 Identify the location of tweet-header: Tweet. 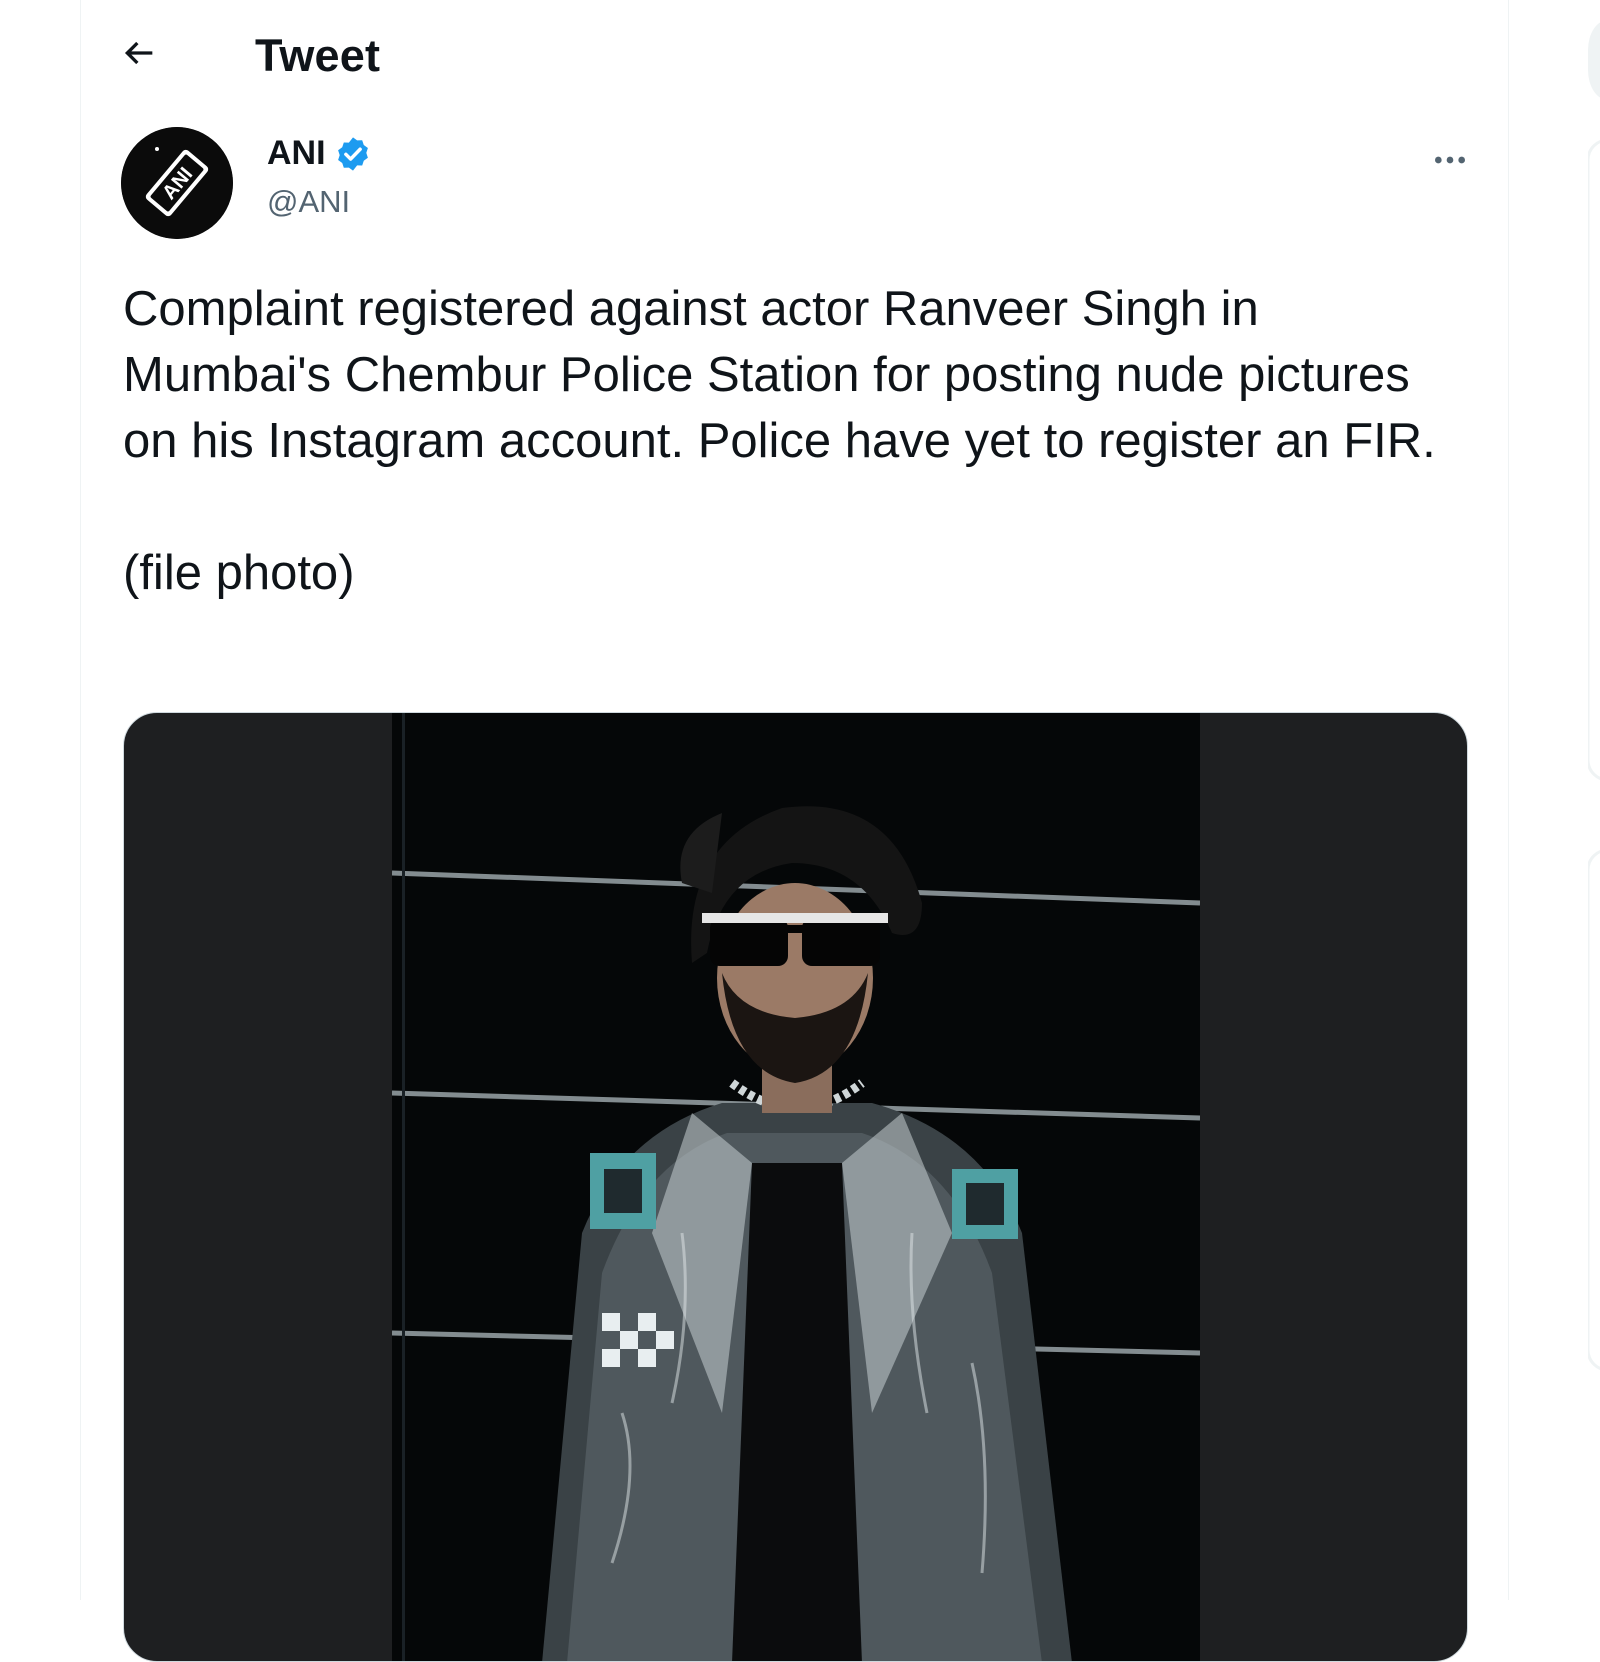
(794, 55).